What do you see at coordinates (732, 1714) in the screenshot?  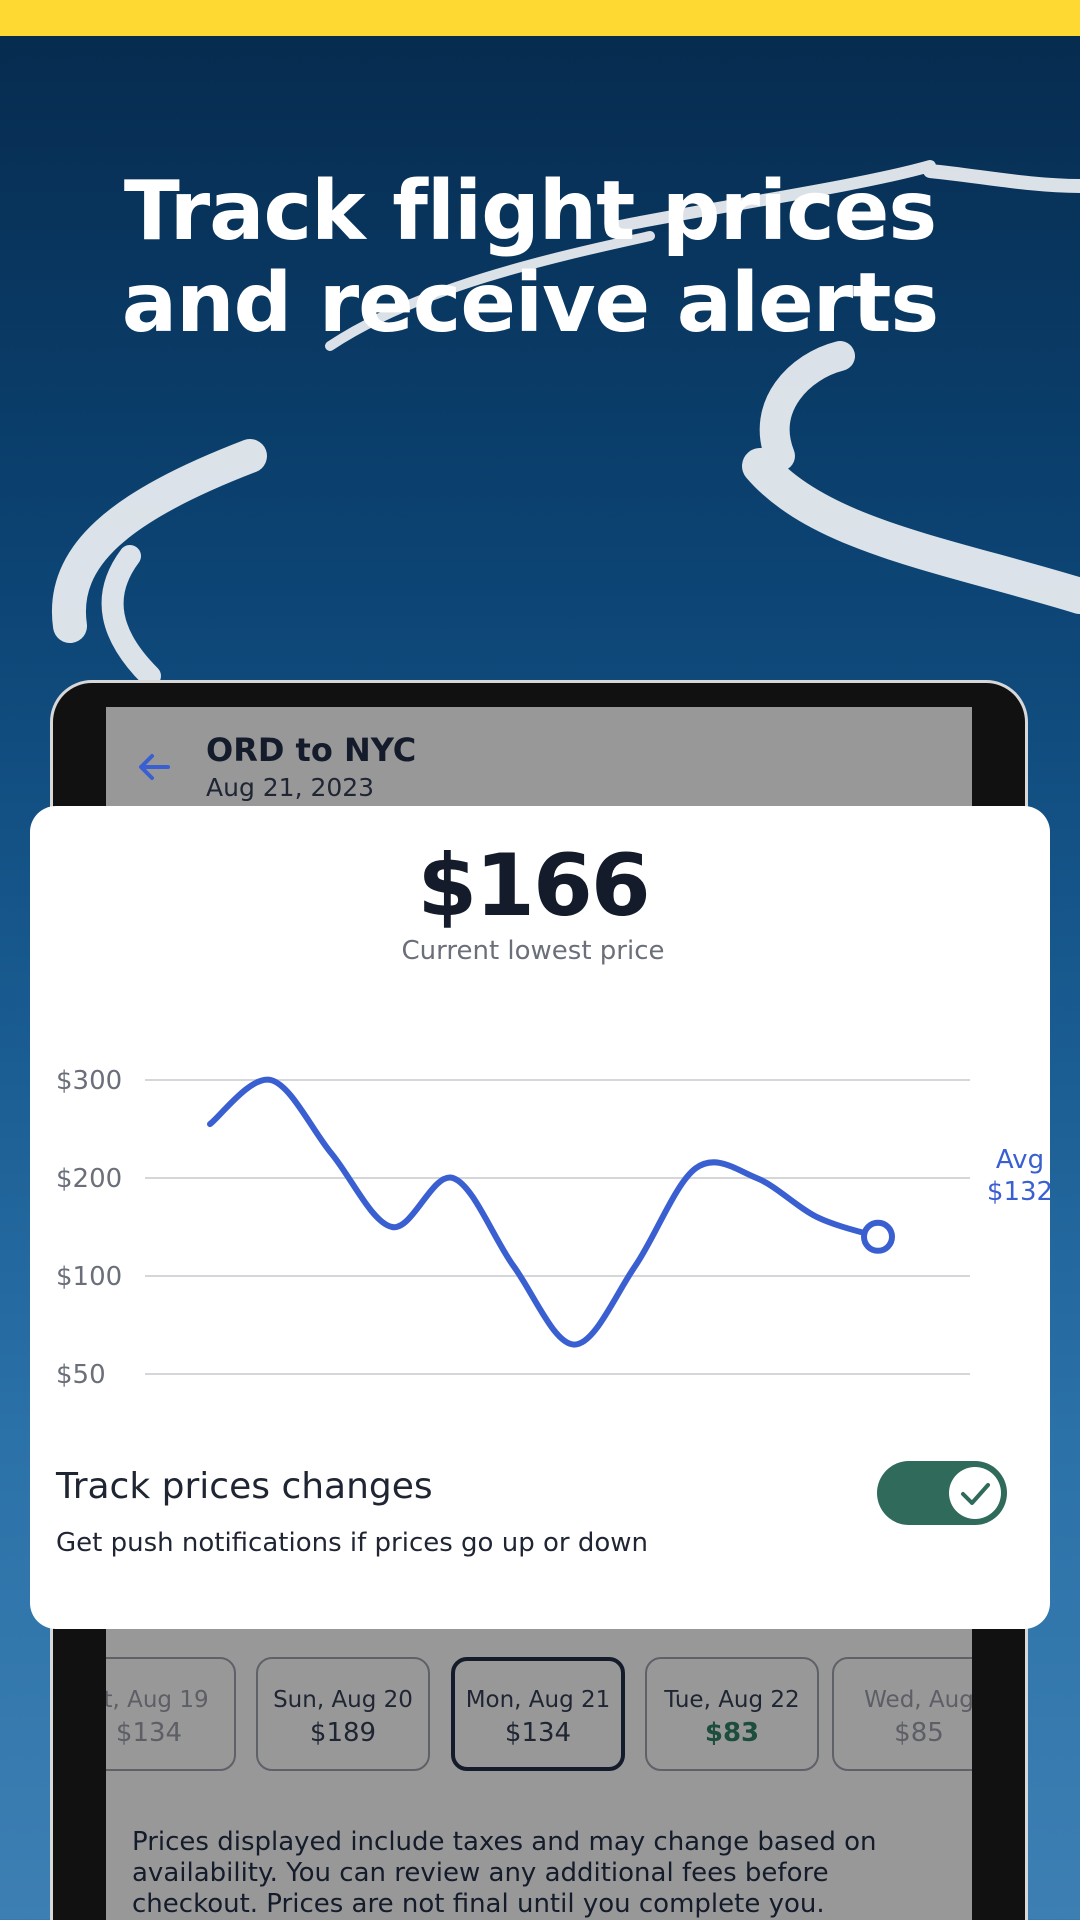 I see `date-chip: Tue, Aug 22 $83` at bounding box center [732, 1714].